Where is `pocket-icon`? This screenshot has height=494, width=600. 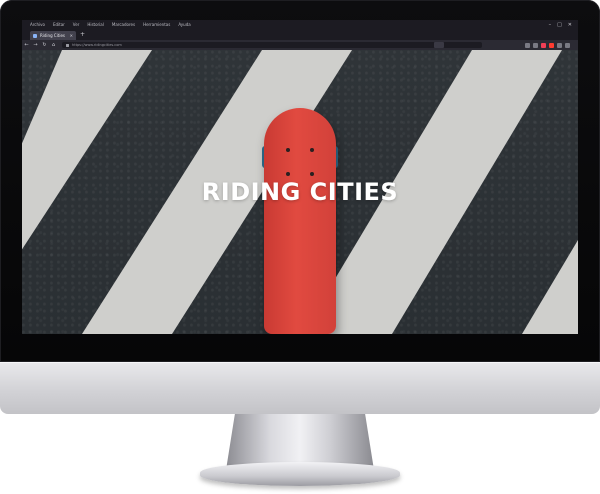 pocket-icon is located at coordinates (543, 45).